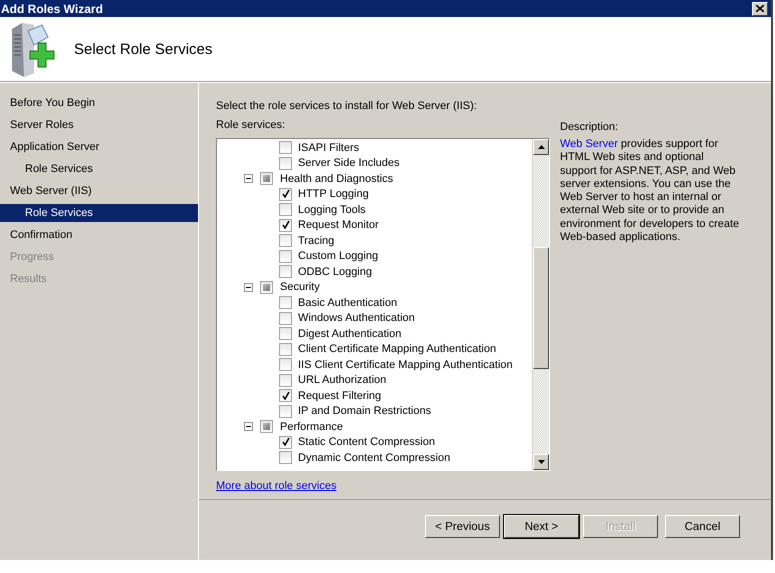 The height and width of the screenshot is (573, 775). I want to click on role-service-label: Tracing, so click(316, 240).